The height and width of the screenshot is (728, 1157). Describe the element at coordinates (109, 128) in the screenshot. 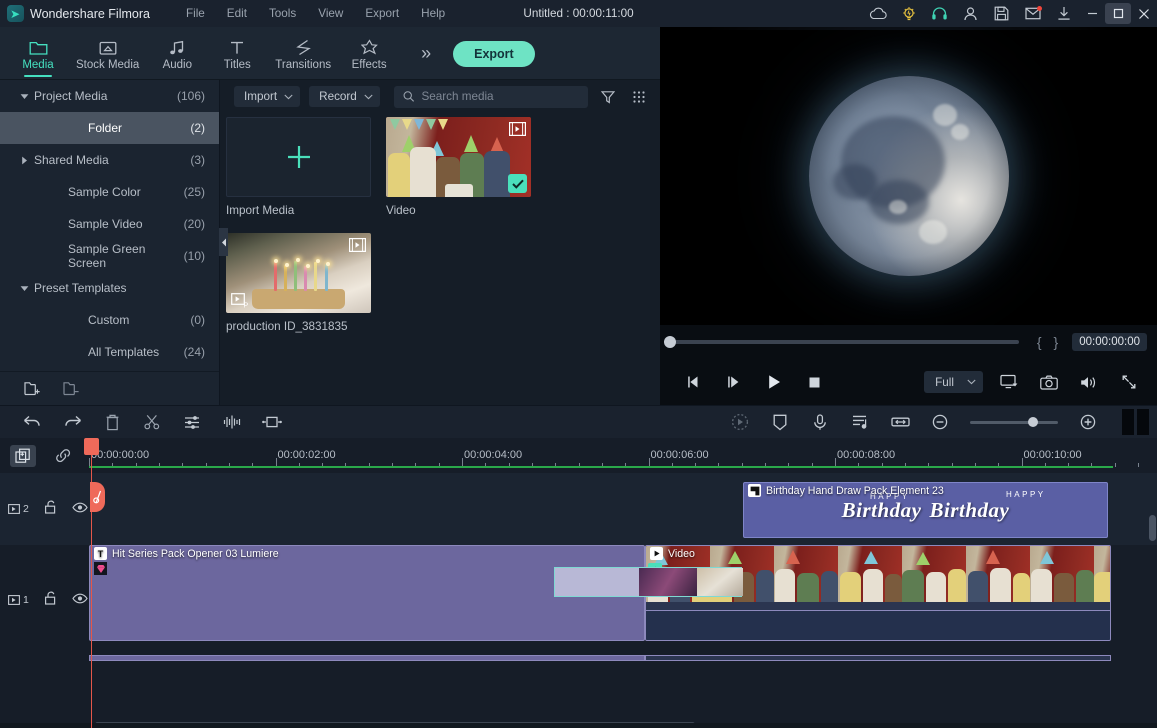

I see `library-item-folder: Folder (2)` at that location.